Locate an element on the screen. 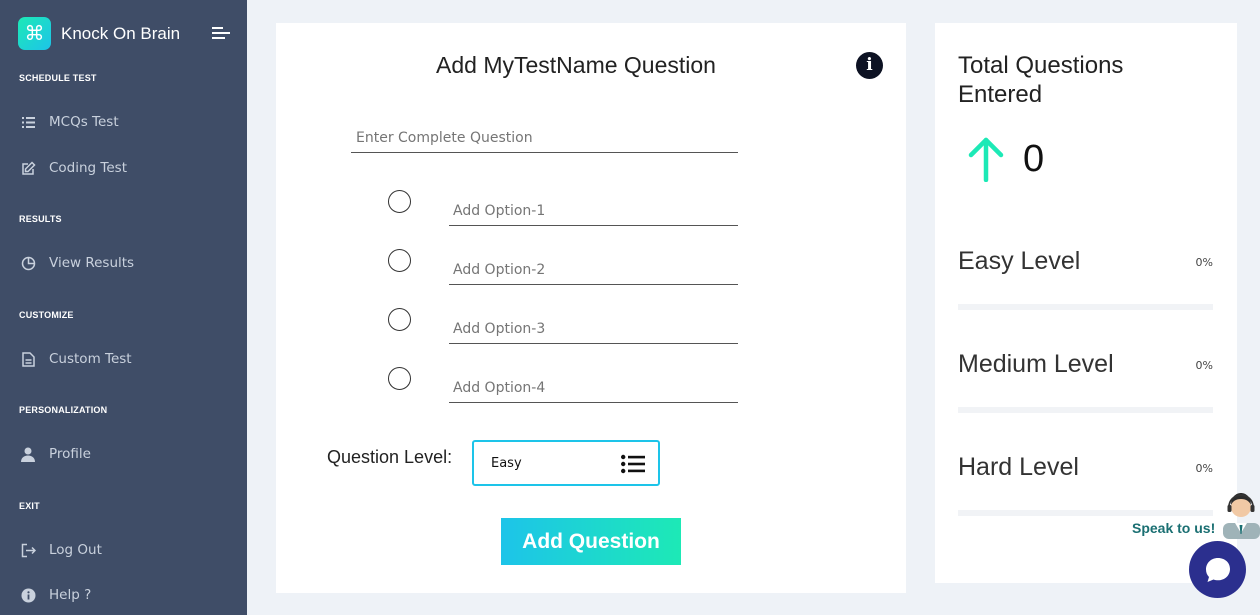  option-3-input is located at coordinates (593, 329).